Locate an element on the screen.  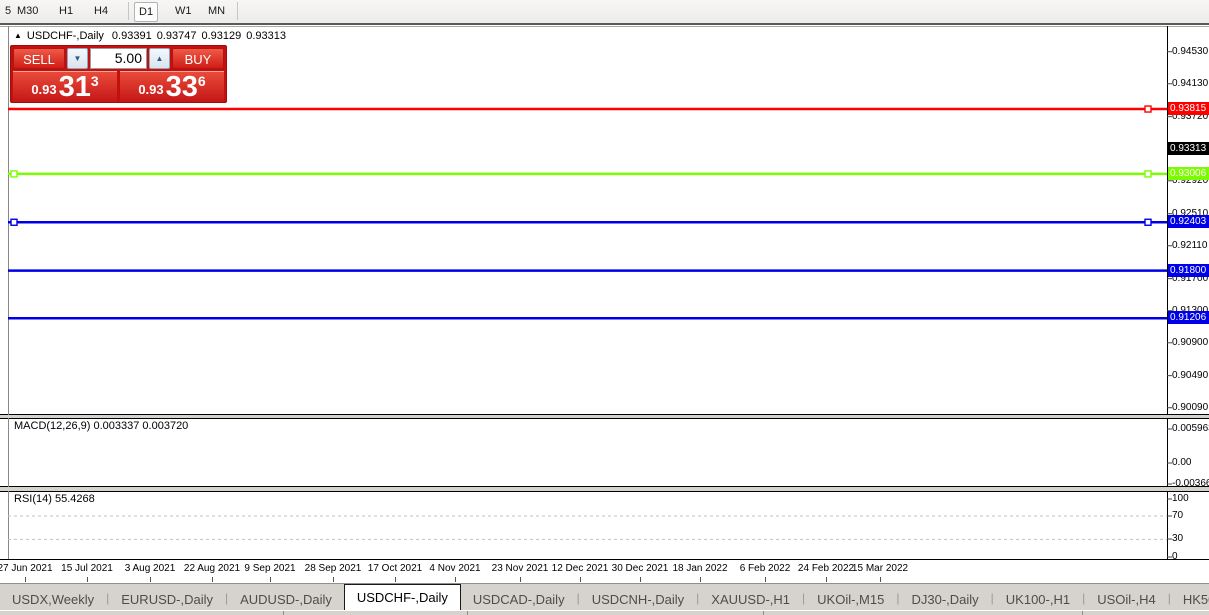
date-label: 6 Feb 2022 is located at coordinates (765, 568).